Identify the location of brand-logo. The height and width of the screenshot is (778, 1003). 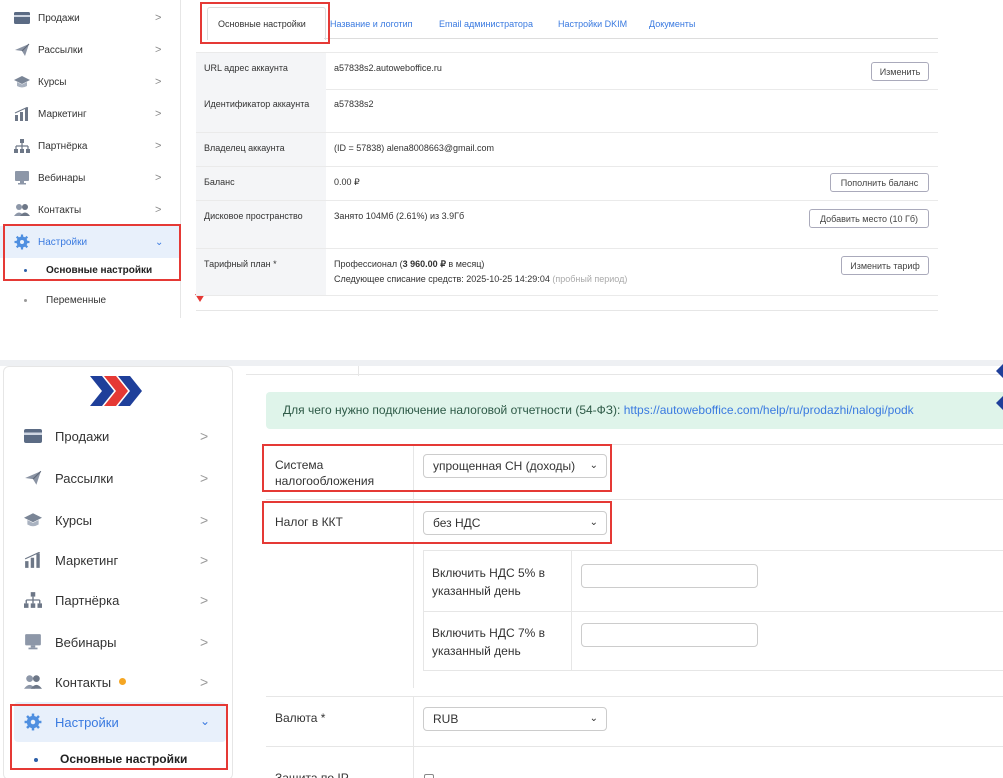
(116, 391).